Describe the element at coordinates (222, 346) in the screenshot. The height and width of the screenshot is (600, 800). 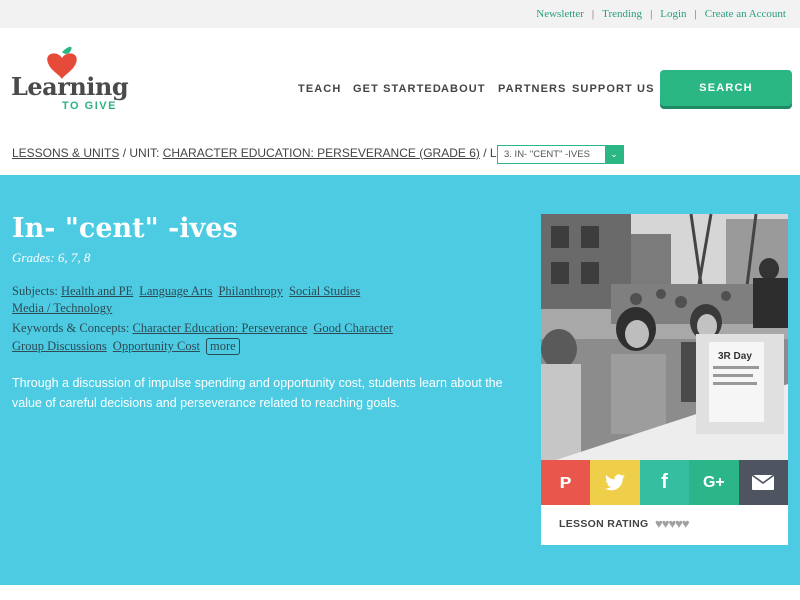
I see `more-keywords-button: more` at that location.